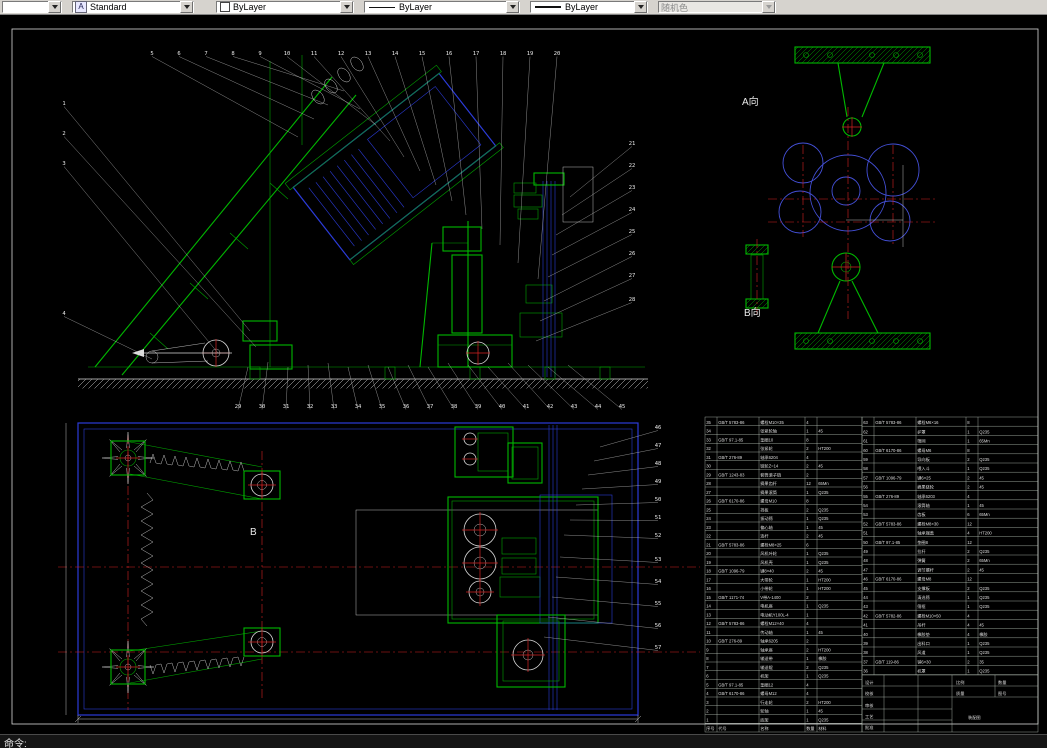 The image size is (1047, 748). I want to click on svg-text: GB/T 5782-86, so click(888, 615).